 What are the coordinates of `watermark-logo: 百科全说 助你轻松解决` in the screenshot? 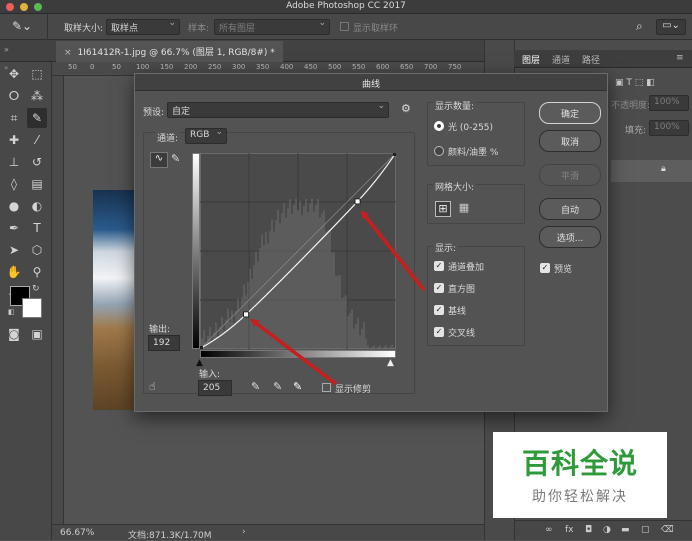 It's located at (580, 475).